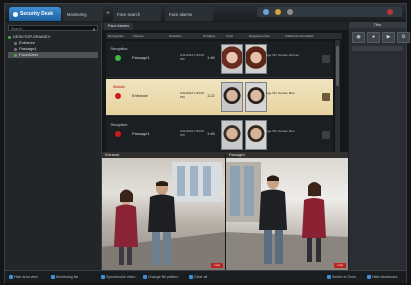  Describe the element at coordinates (108, 14) in the screenshot. I see `add-tab-icon: +` at that location.